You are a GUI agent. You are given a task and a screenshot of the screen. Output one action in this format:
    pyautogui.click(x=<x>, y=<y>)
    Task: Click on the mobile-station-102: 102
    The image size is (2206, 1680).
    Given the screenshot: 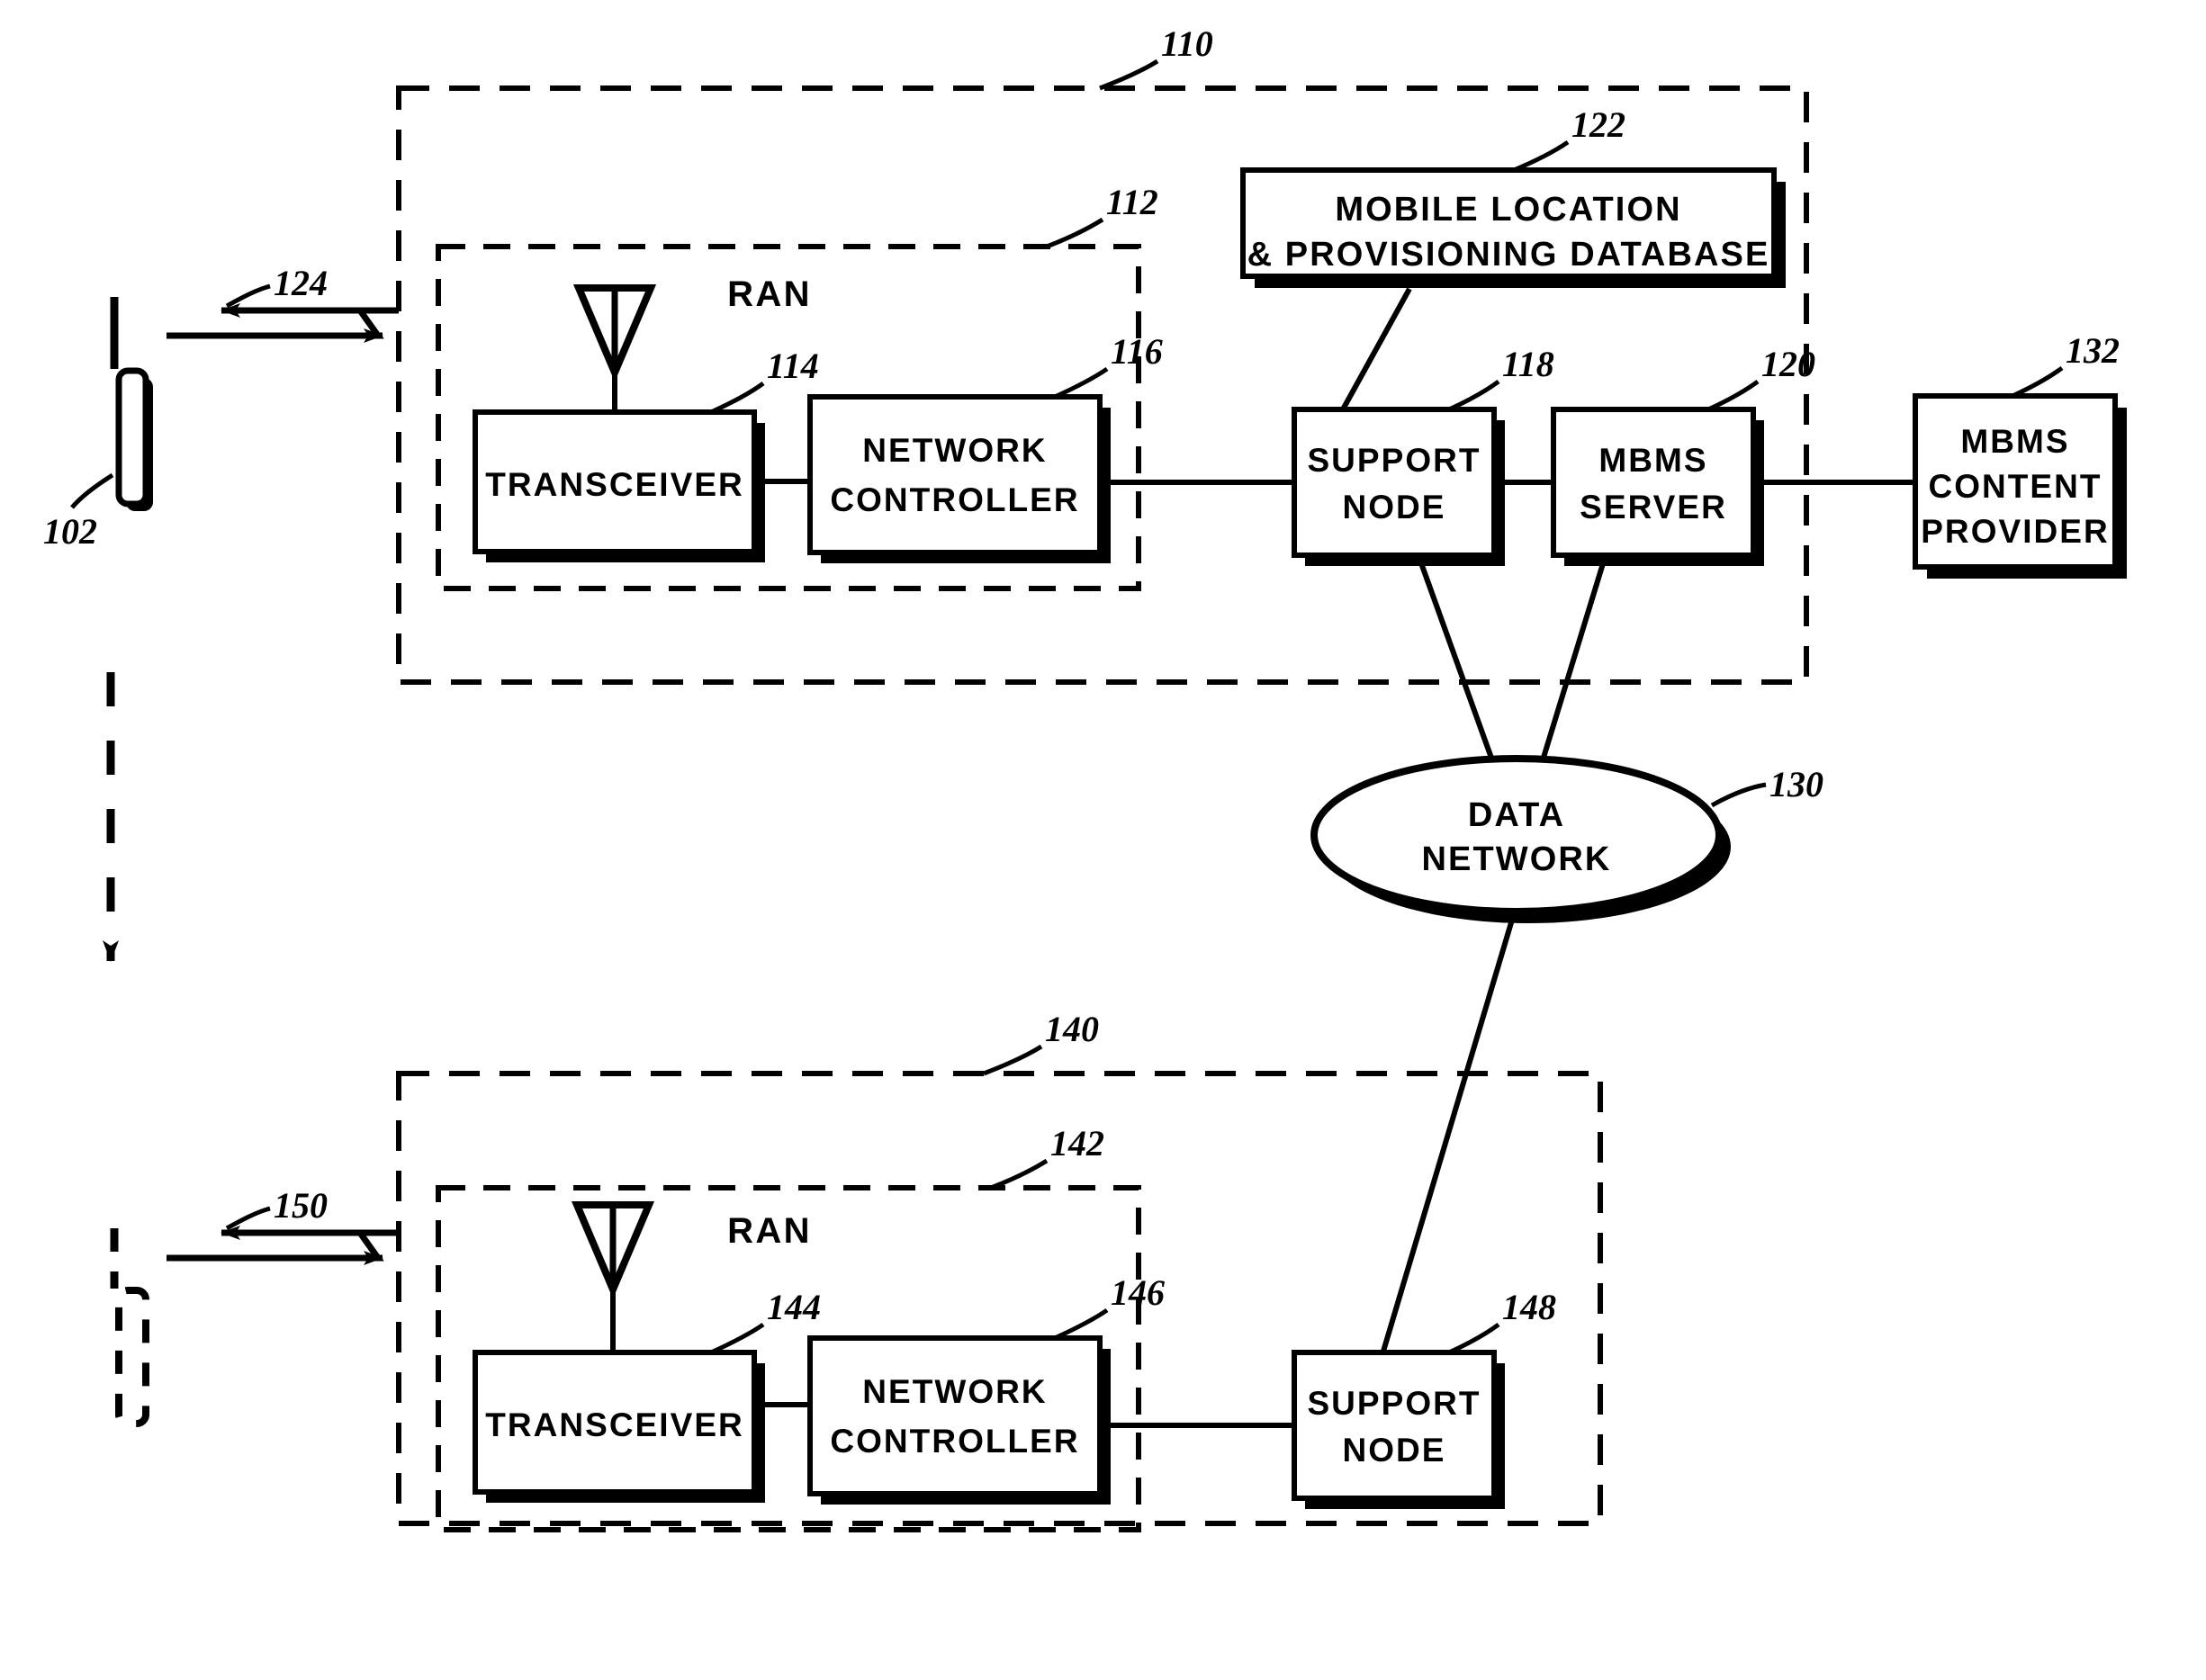 What is the action you would take?
    pyautogui.click(x=98, y=424)
    